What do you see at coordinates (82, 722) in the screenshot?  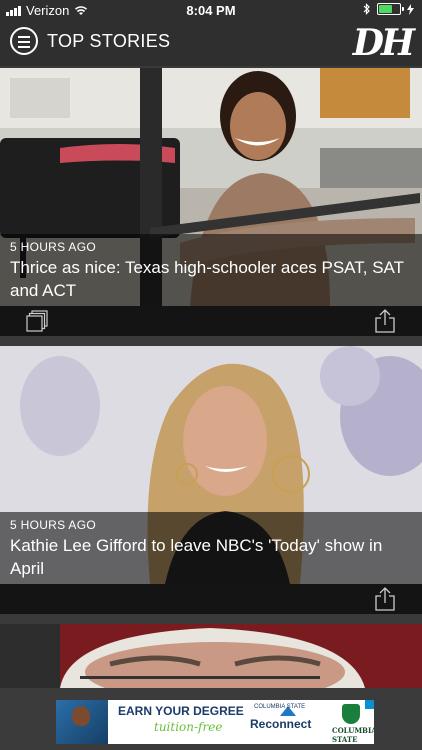 I see `ad-photo` at bounding box center [82, 722].